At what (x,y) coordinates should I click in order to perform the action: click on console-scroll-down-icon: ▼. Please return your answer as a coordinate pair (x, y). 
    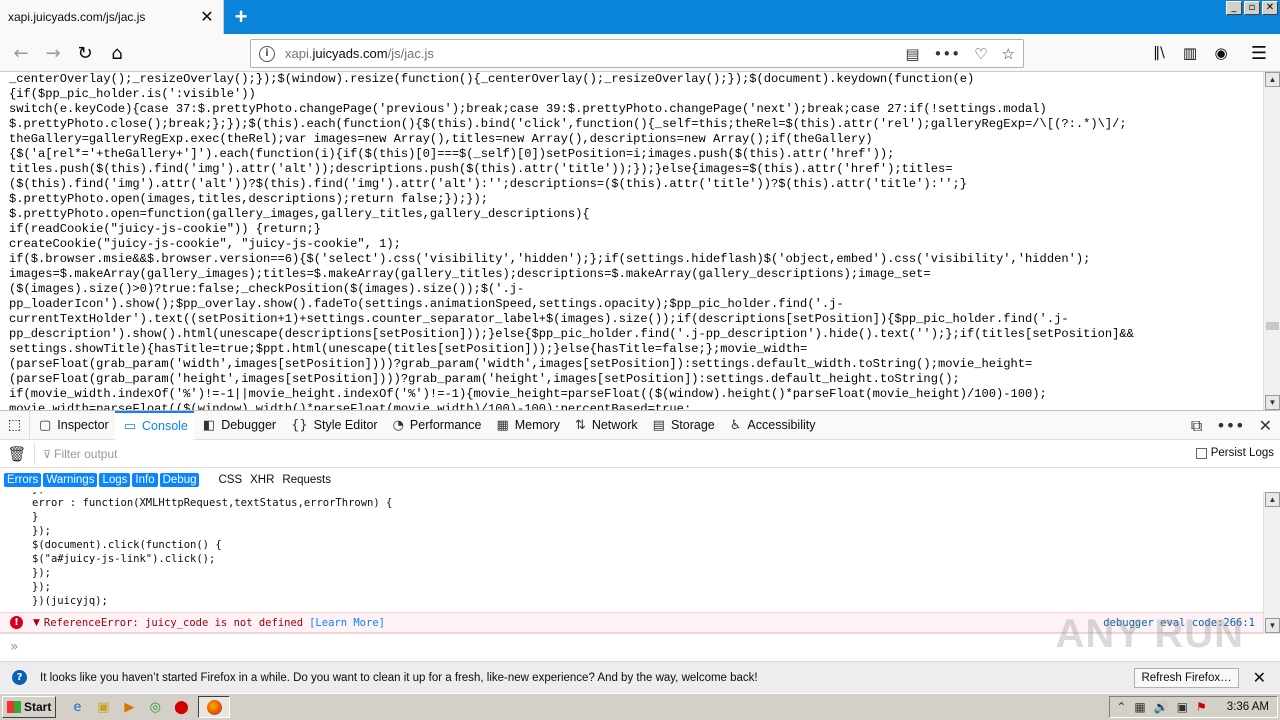
    Looking at the image, I should click on (1272, 625).